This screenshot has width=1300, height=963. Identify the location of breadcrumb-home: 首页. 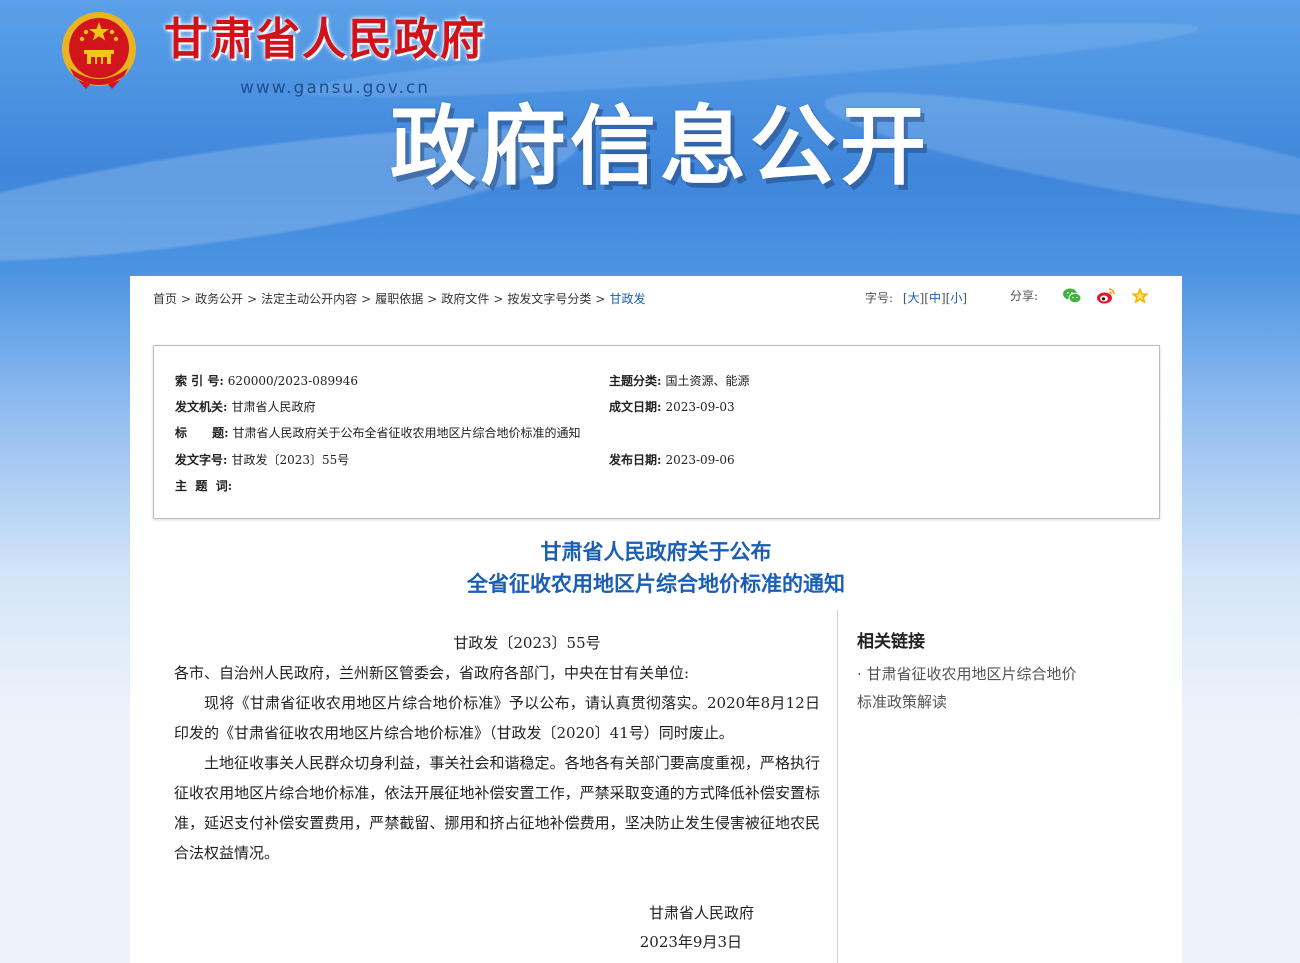
(165, 299).